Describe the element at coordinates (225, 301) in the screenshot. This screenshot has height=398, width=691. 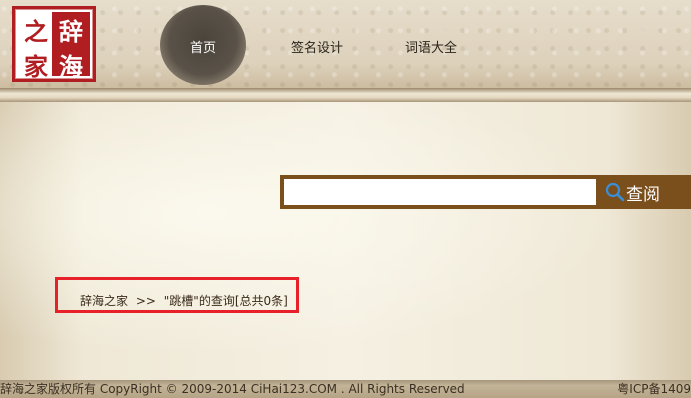
I see `breadcrumb-query: "跳槽"的查询[总共0条]` at that location.